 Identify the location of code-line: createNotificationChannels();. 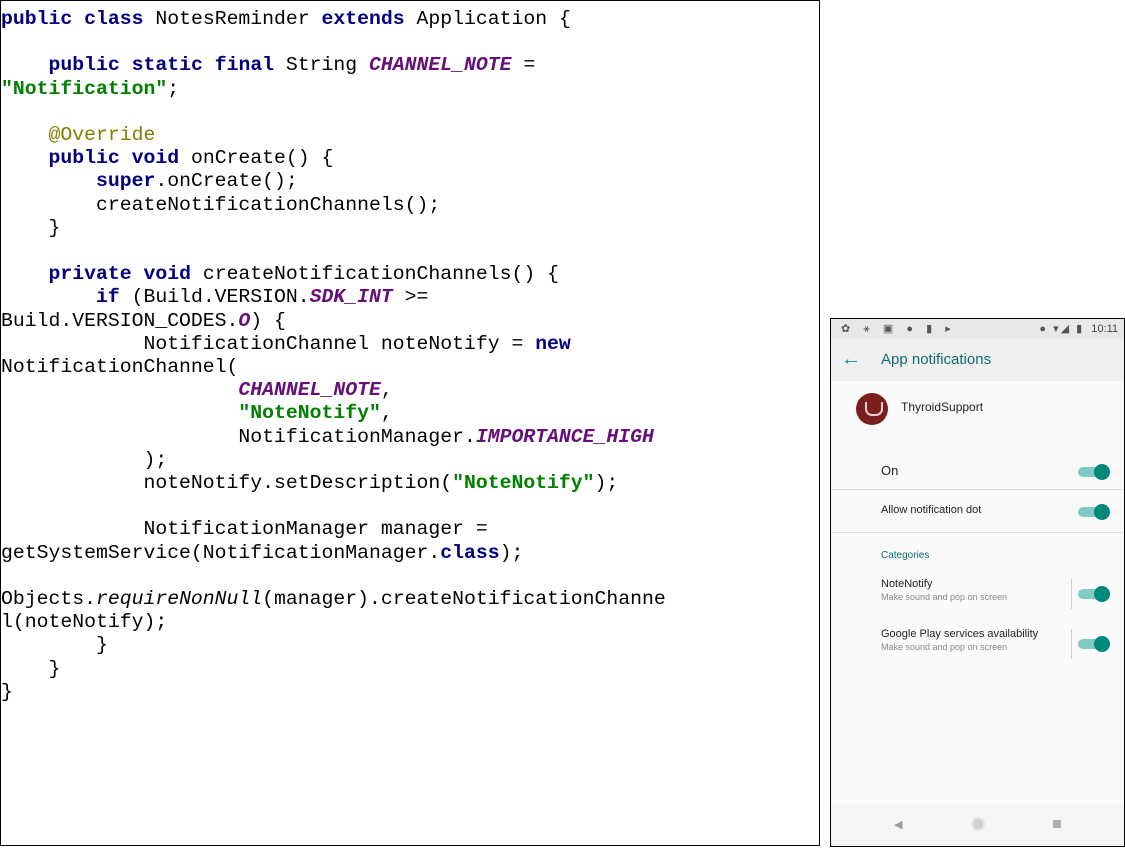
(333, 205).